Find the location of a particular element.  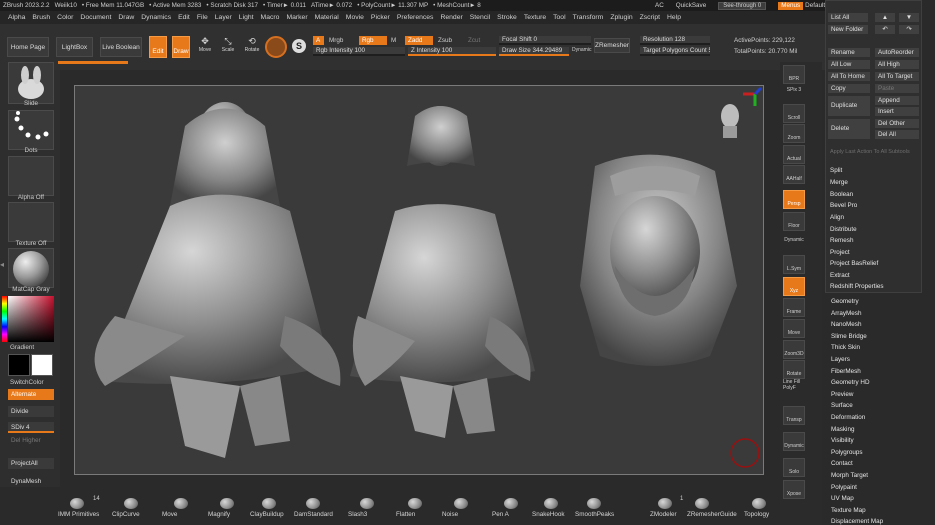

all-to-target-button: All To Target is located at coordinates (897, 76).